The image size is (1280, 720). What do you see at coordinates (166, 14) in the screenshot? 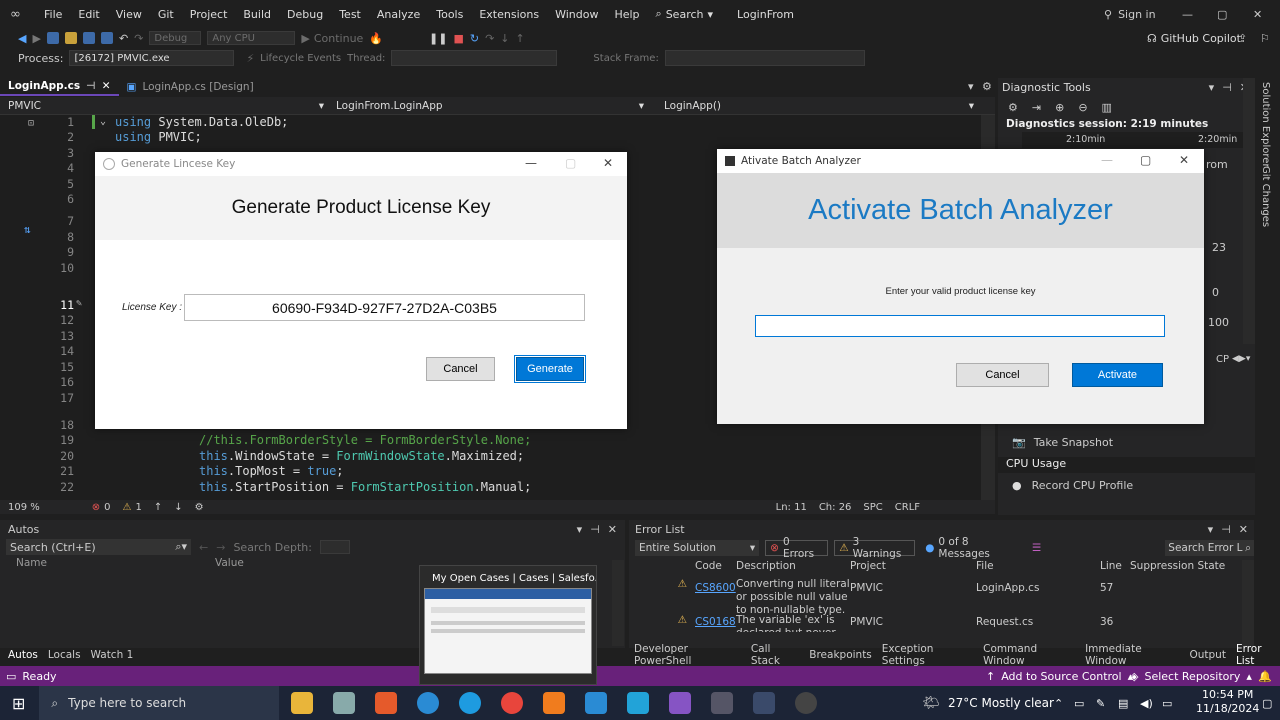
I see `menu-git: Git` at bounding box center [166, 14].